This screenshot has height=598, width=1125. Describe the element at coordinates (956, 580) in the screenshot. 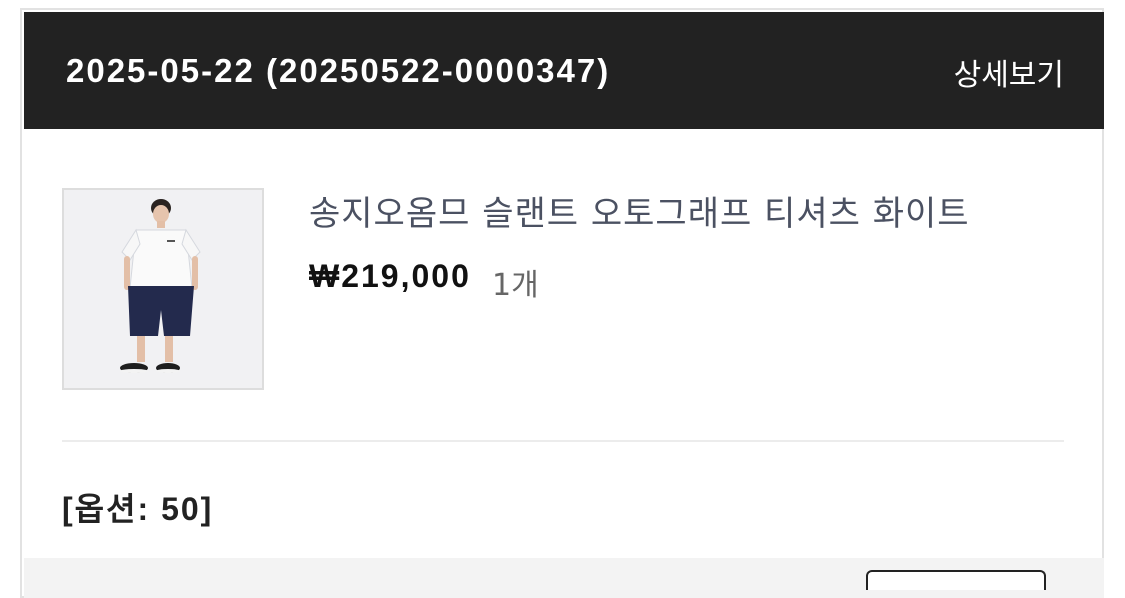

I see `footer-button` at that location.